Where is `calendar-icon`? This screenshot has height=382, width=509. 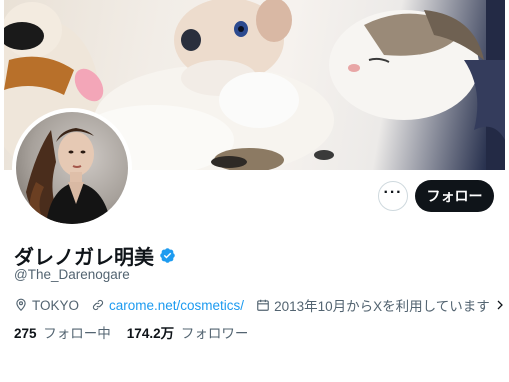 calendar-icon is located at coordinates (263, 305).